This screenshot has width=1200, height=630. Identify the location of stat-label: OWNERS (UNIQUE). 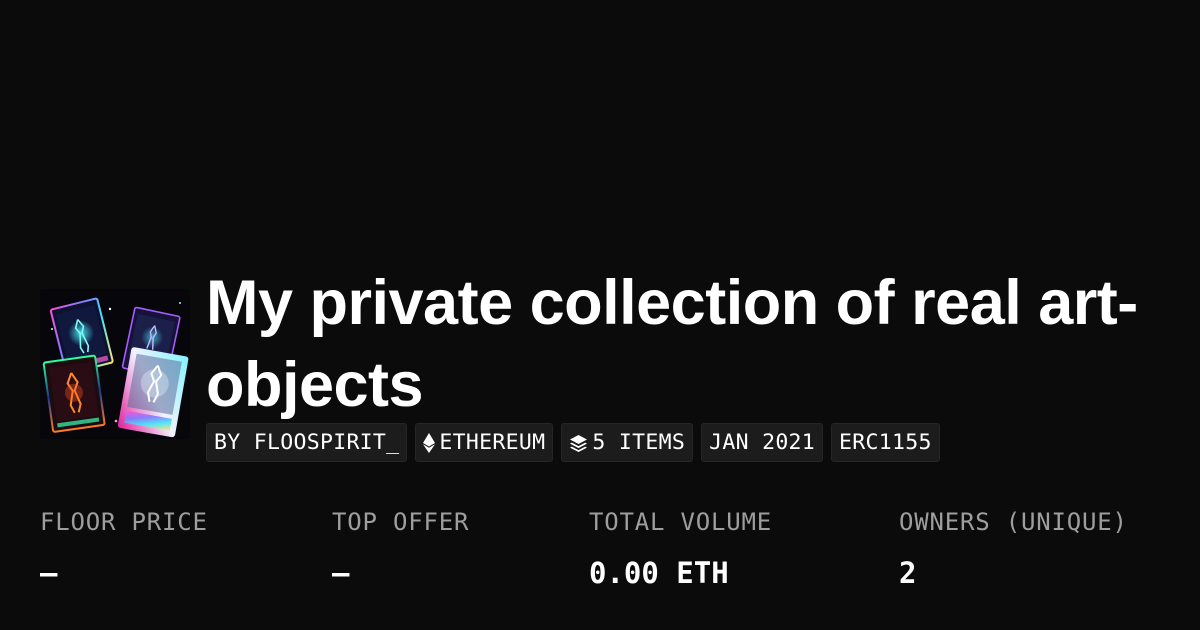
(1013, 522).